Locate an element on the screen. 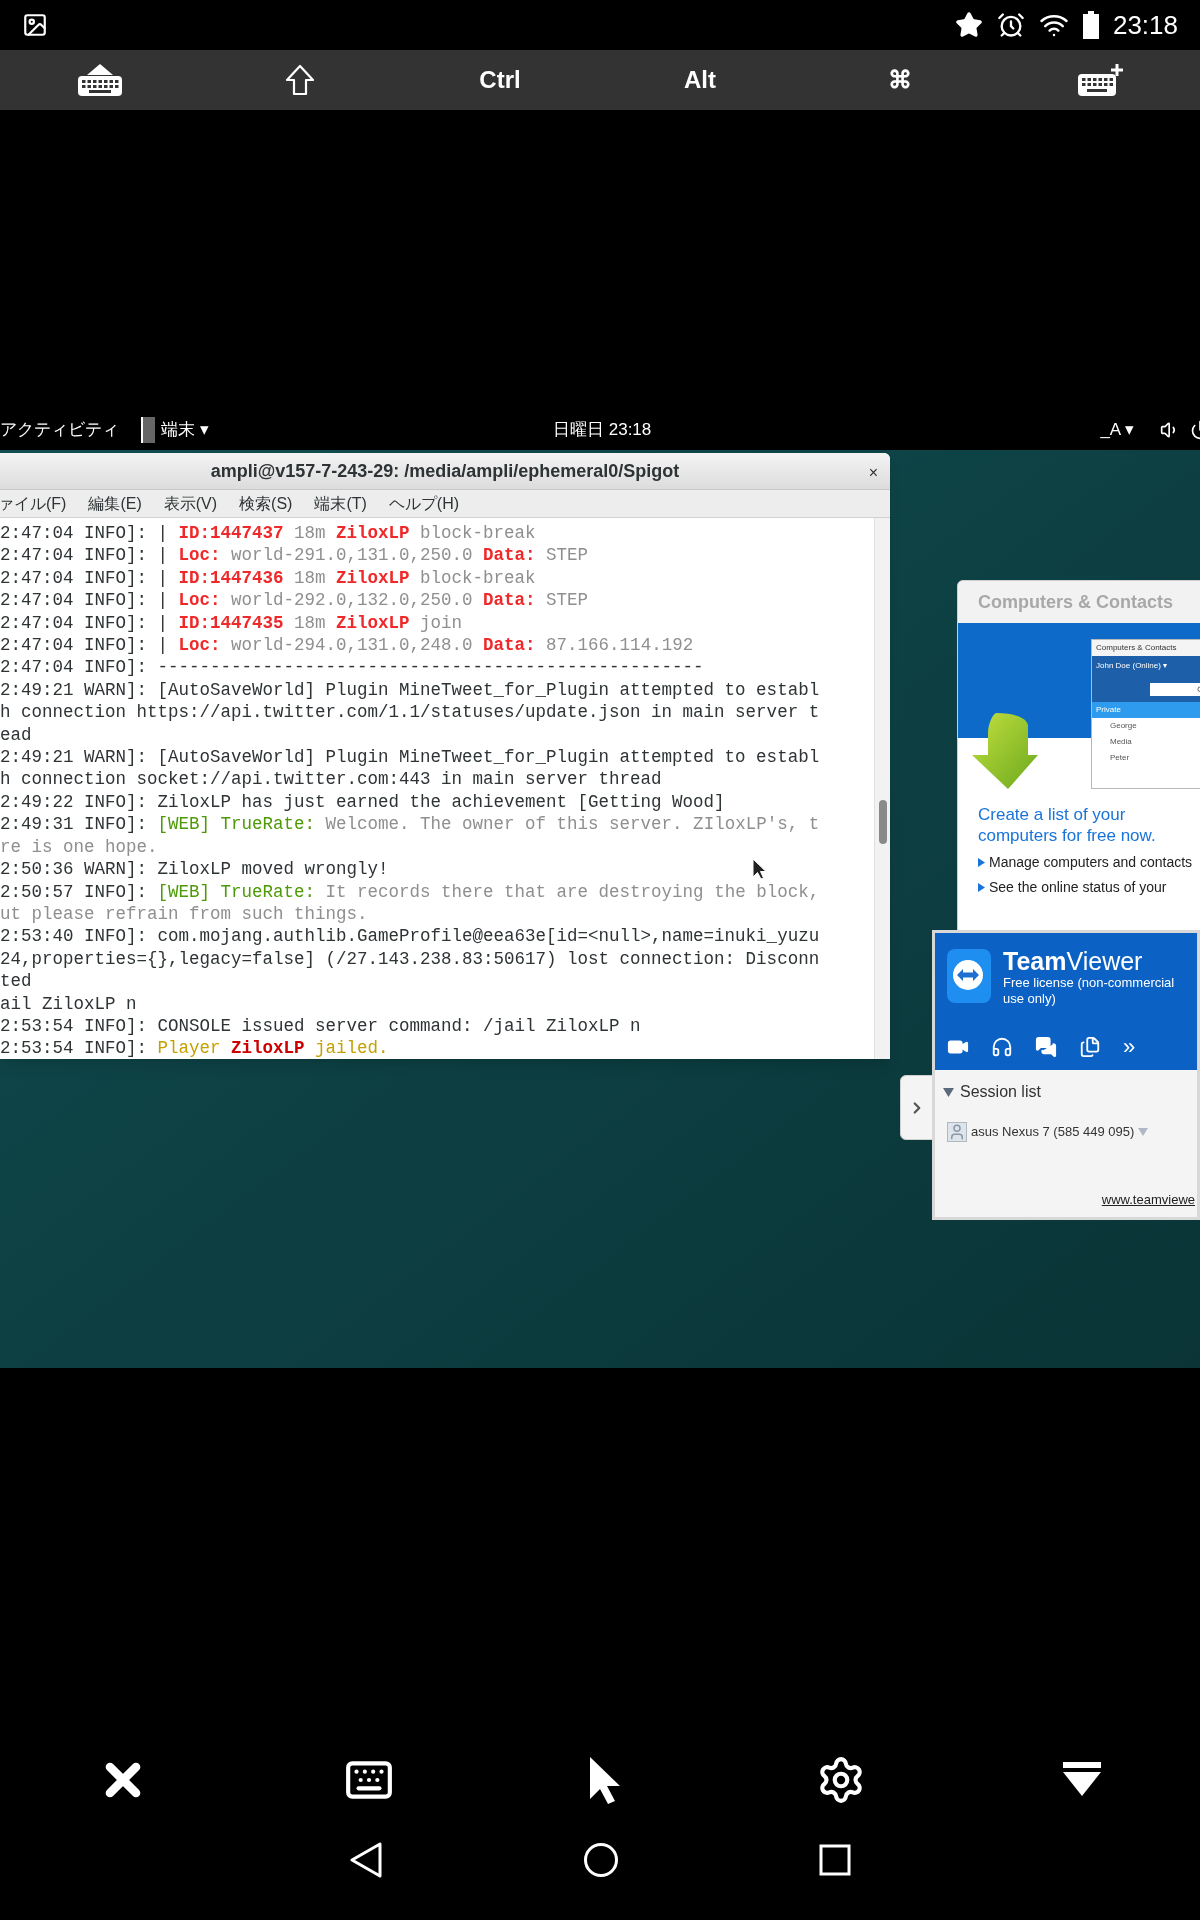 Image resolution: width=1200 pixels, height=1920 pixels. keyboard-icon is located at coordinates (100, 80).